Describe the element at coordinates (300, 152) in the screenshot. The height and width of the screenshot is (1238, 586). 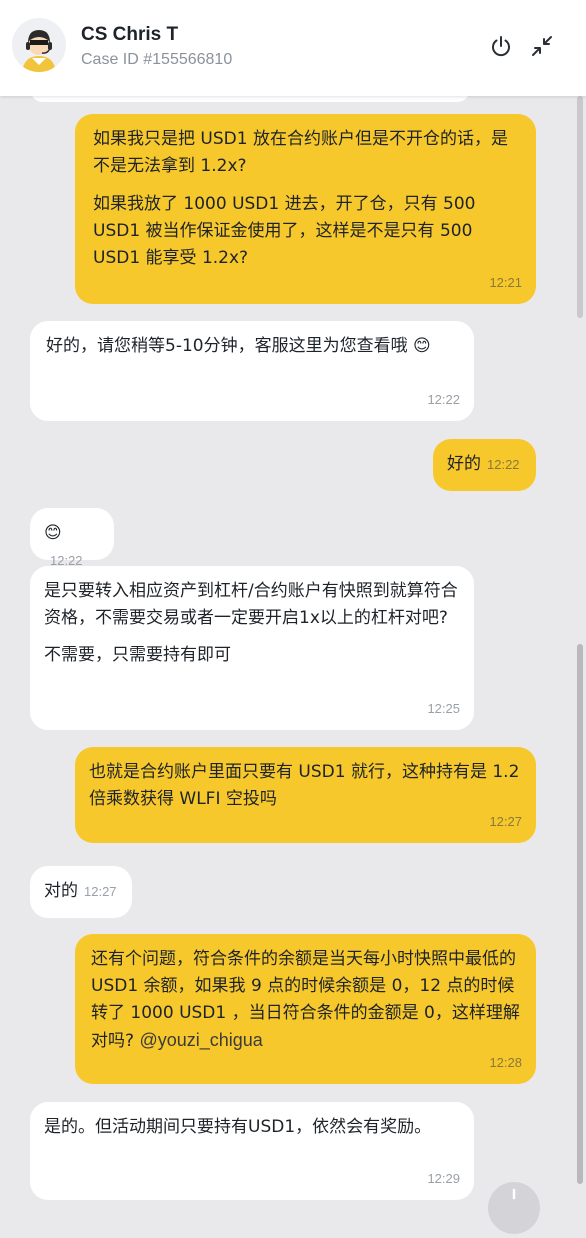
I see `message-text: 如果我只是把 USD1 放在合约账户但是不开仓的话，是不是无法拿到 1.2x?` at that location.